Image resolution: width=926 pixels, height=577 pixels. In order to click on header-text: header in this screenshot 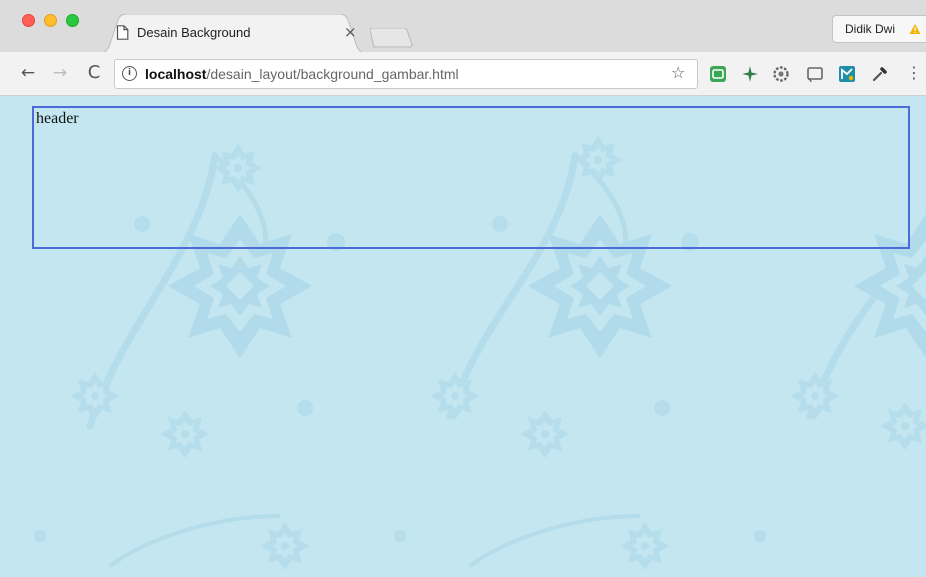, I will do `click(57, 118)`.